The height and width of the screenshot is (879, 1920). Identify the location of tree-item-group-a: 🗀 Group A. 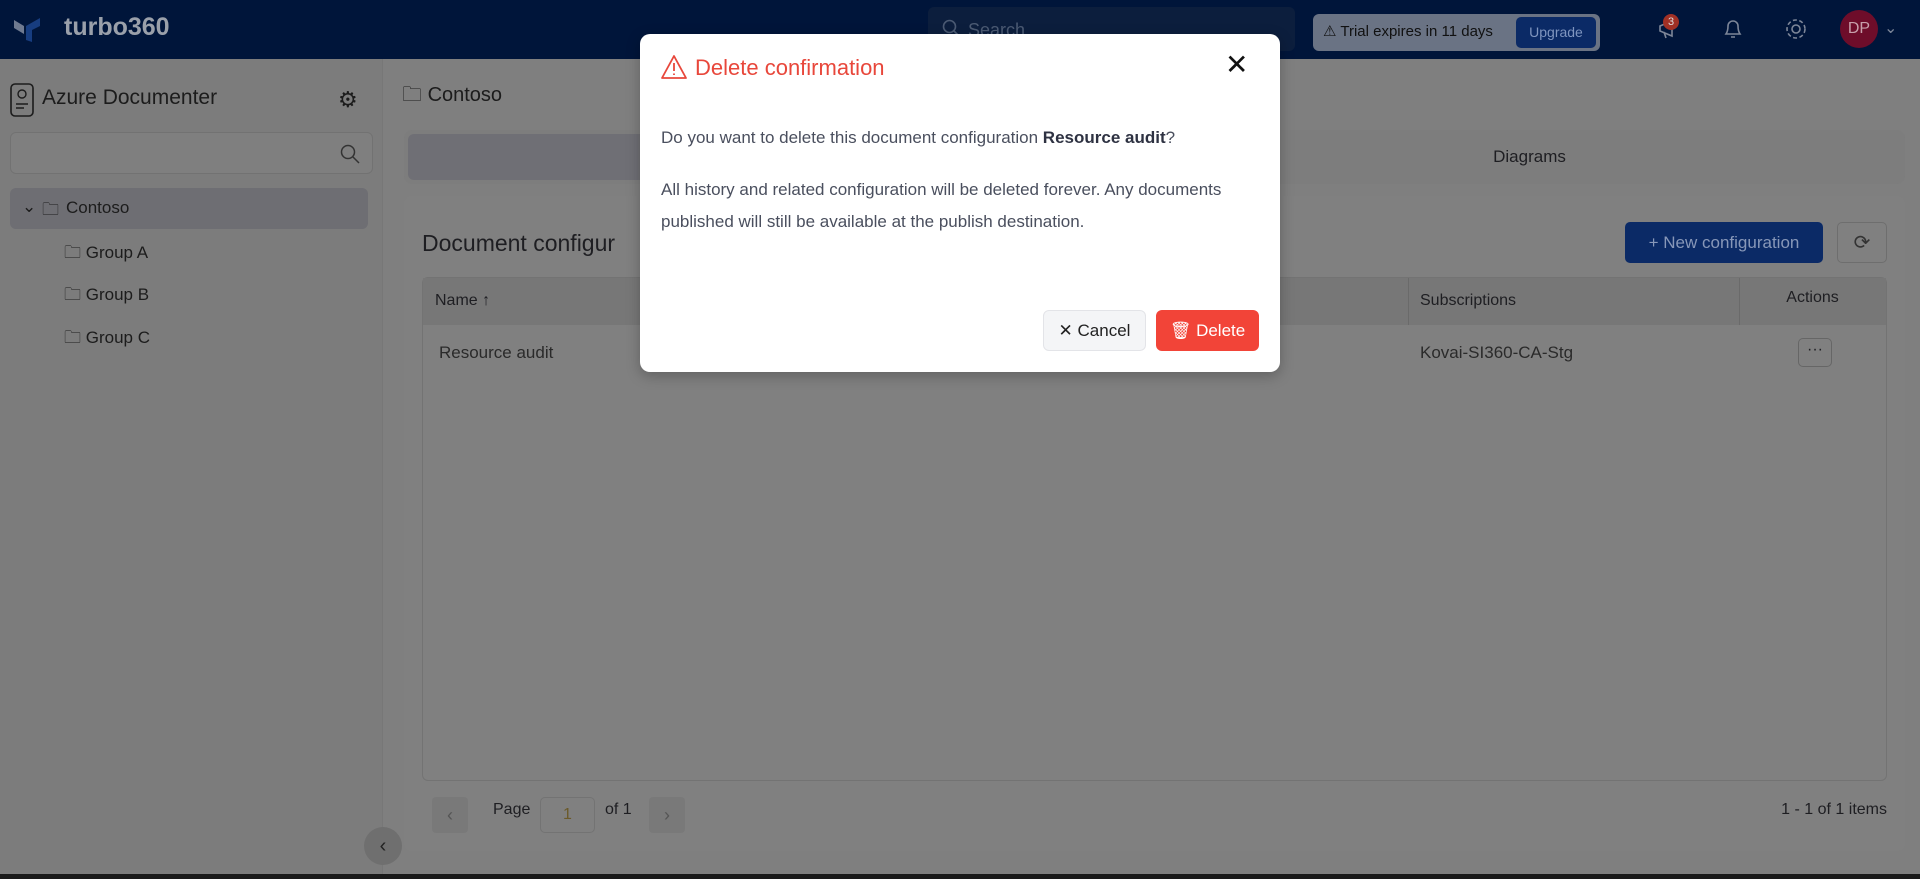
(106, 254).